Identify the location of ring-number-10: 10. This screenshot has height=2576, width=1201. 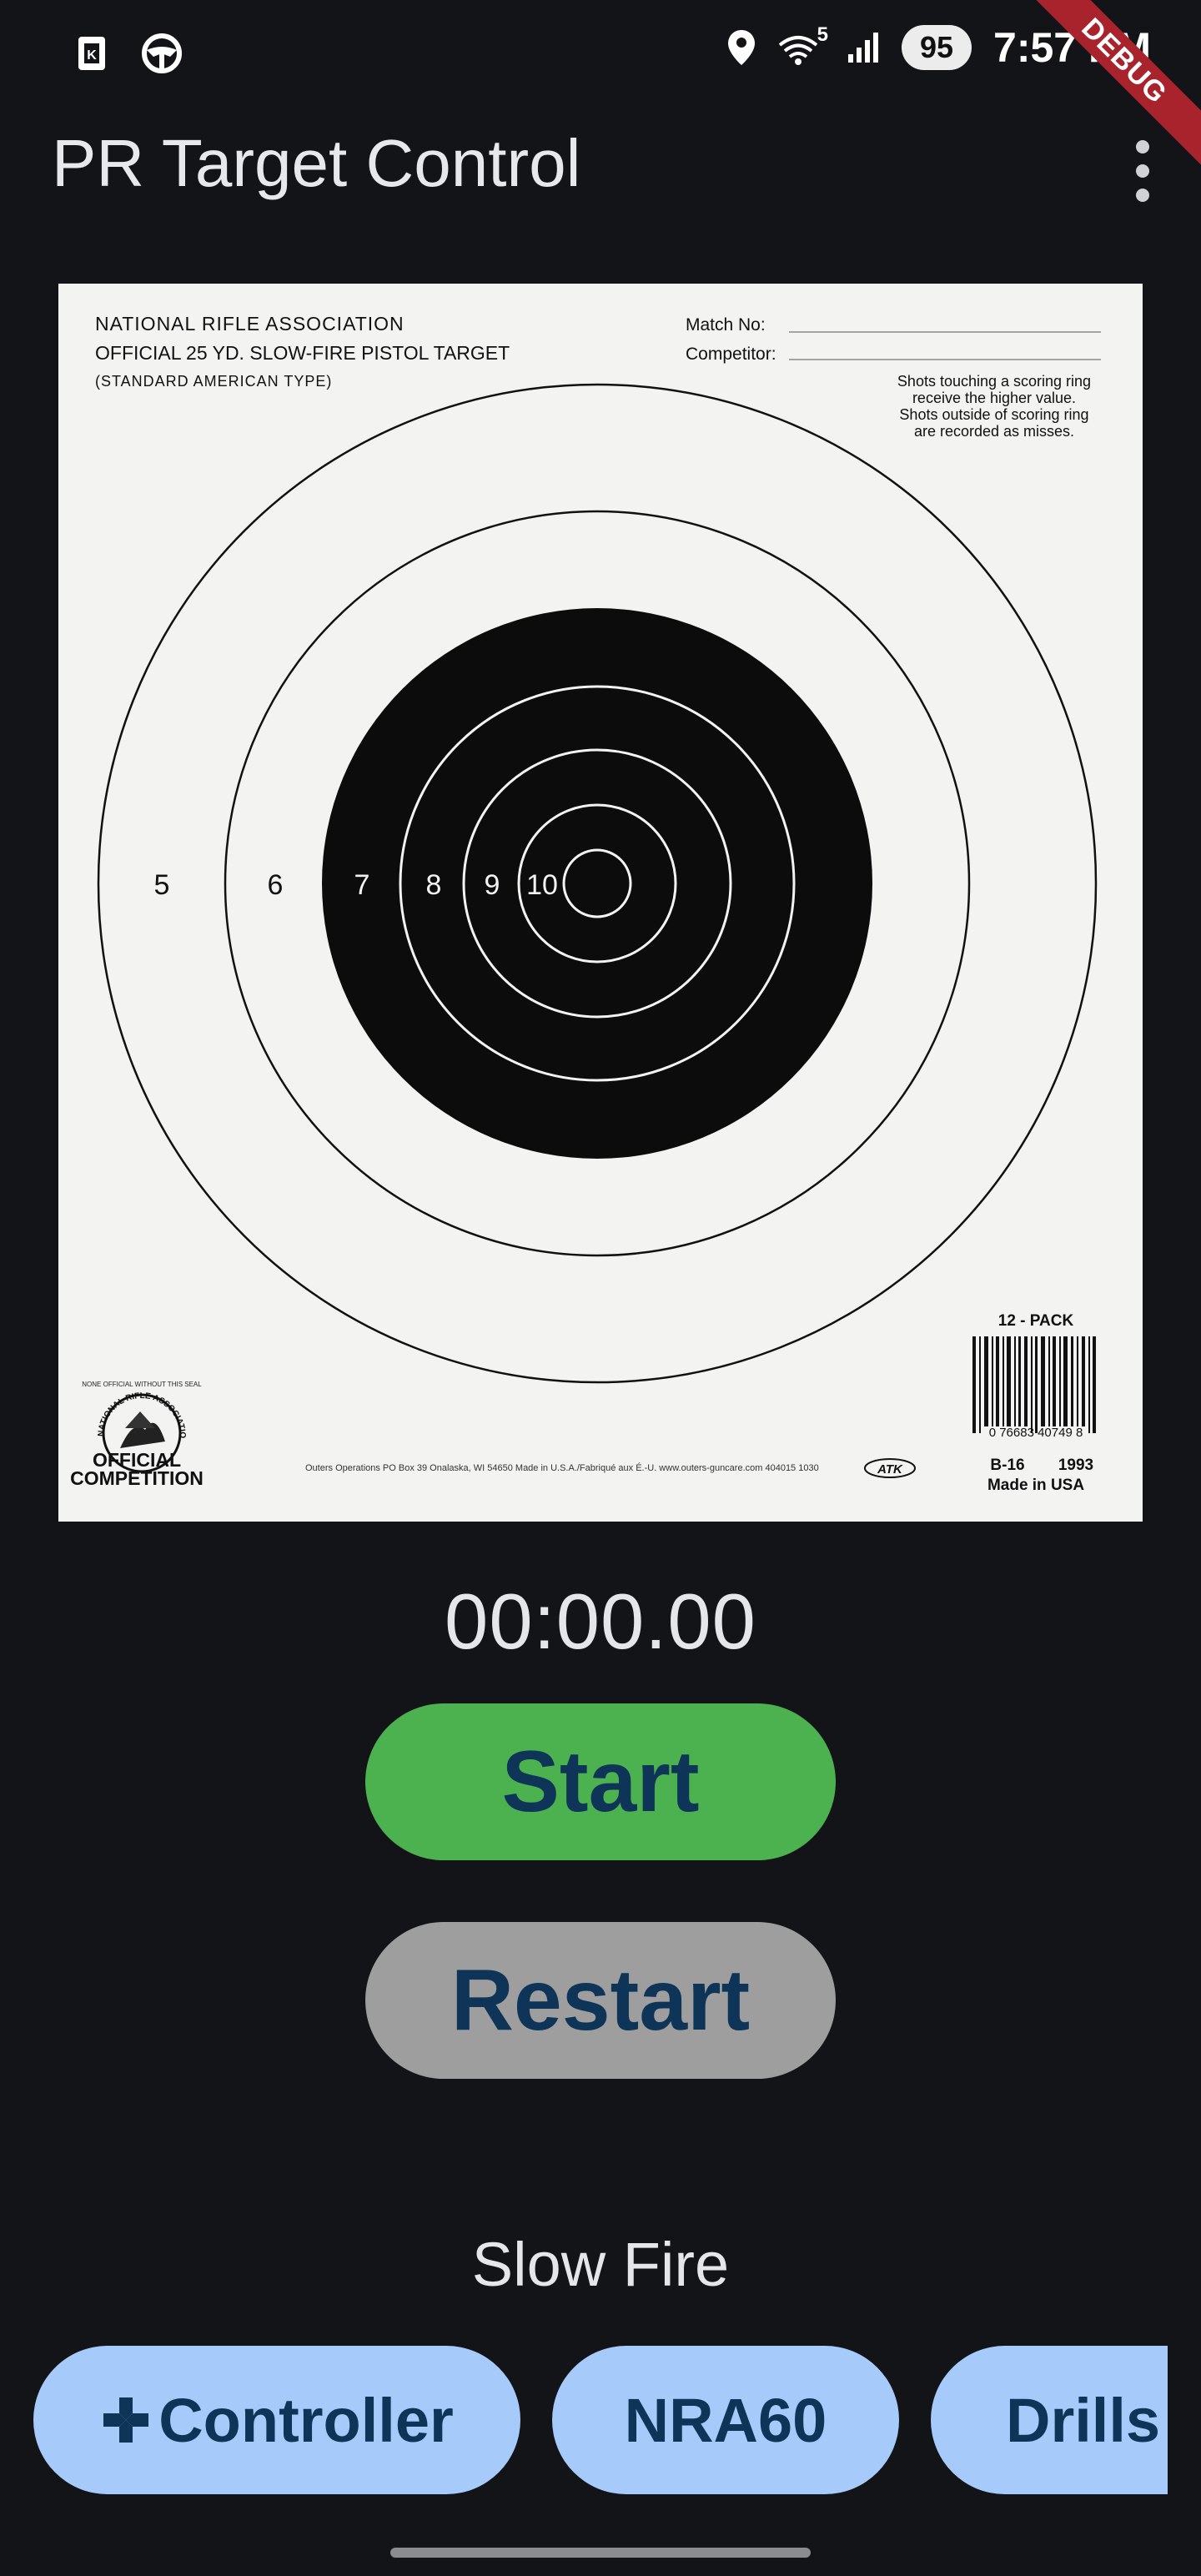
(542, 885).